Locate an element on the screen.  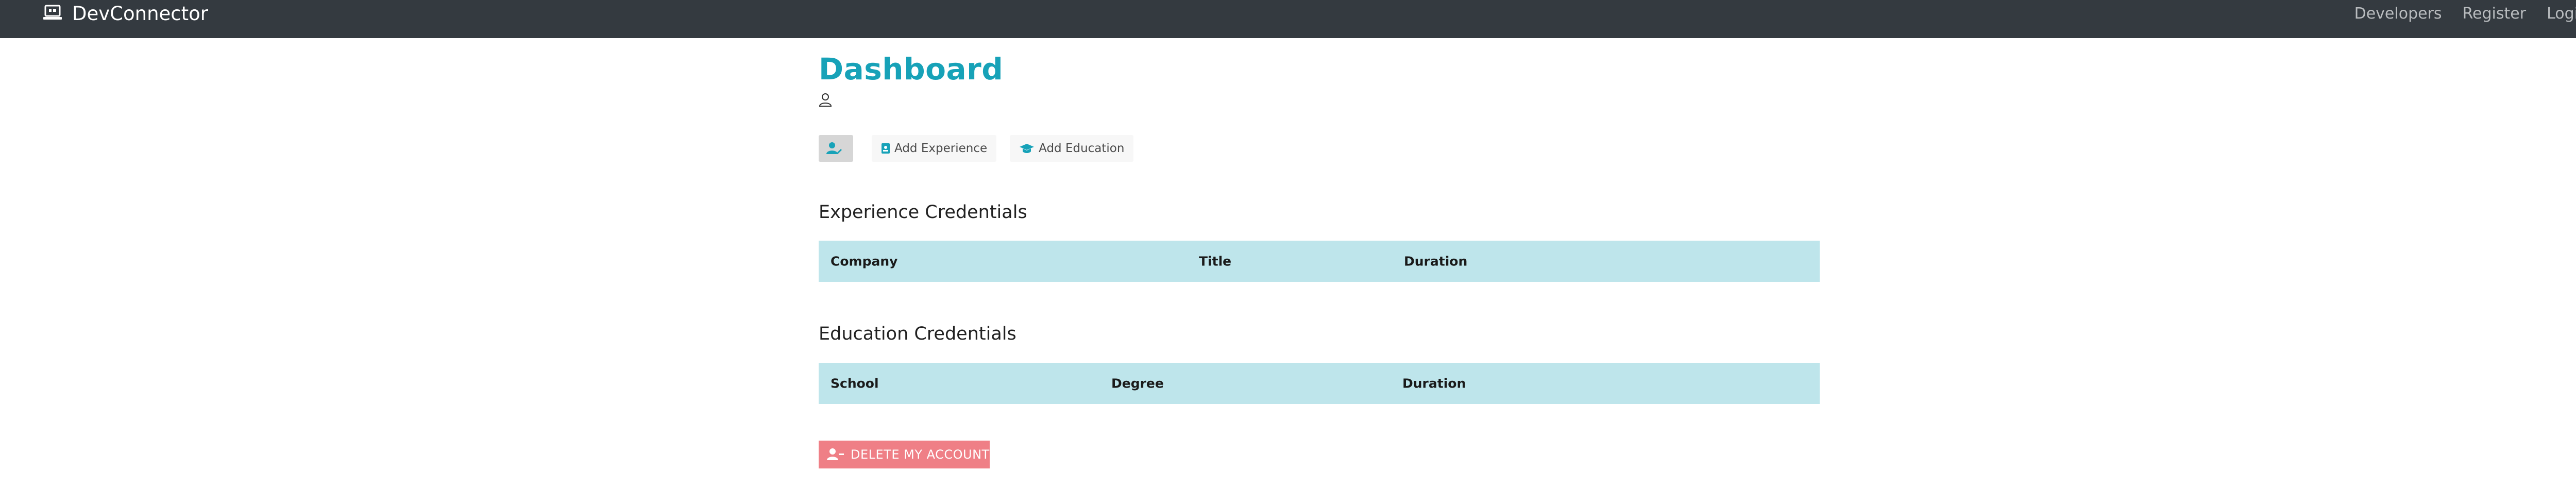
experience-table-header: Company Title Duration is located at coordinates (1319, 261).